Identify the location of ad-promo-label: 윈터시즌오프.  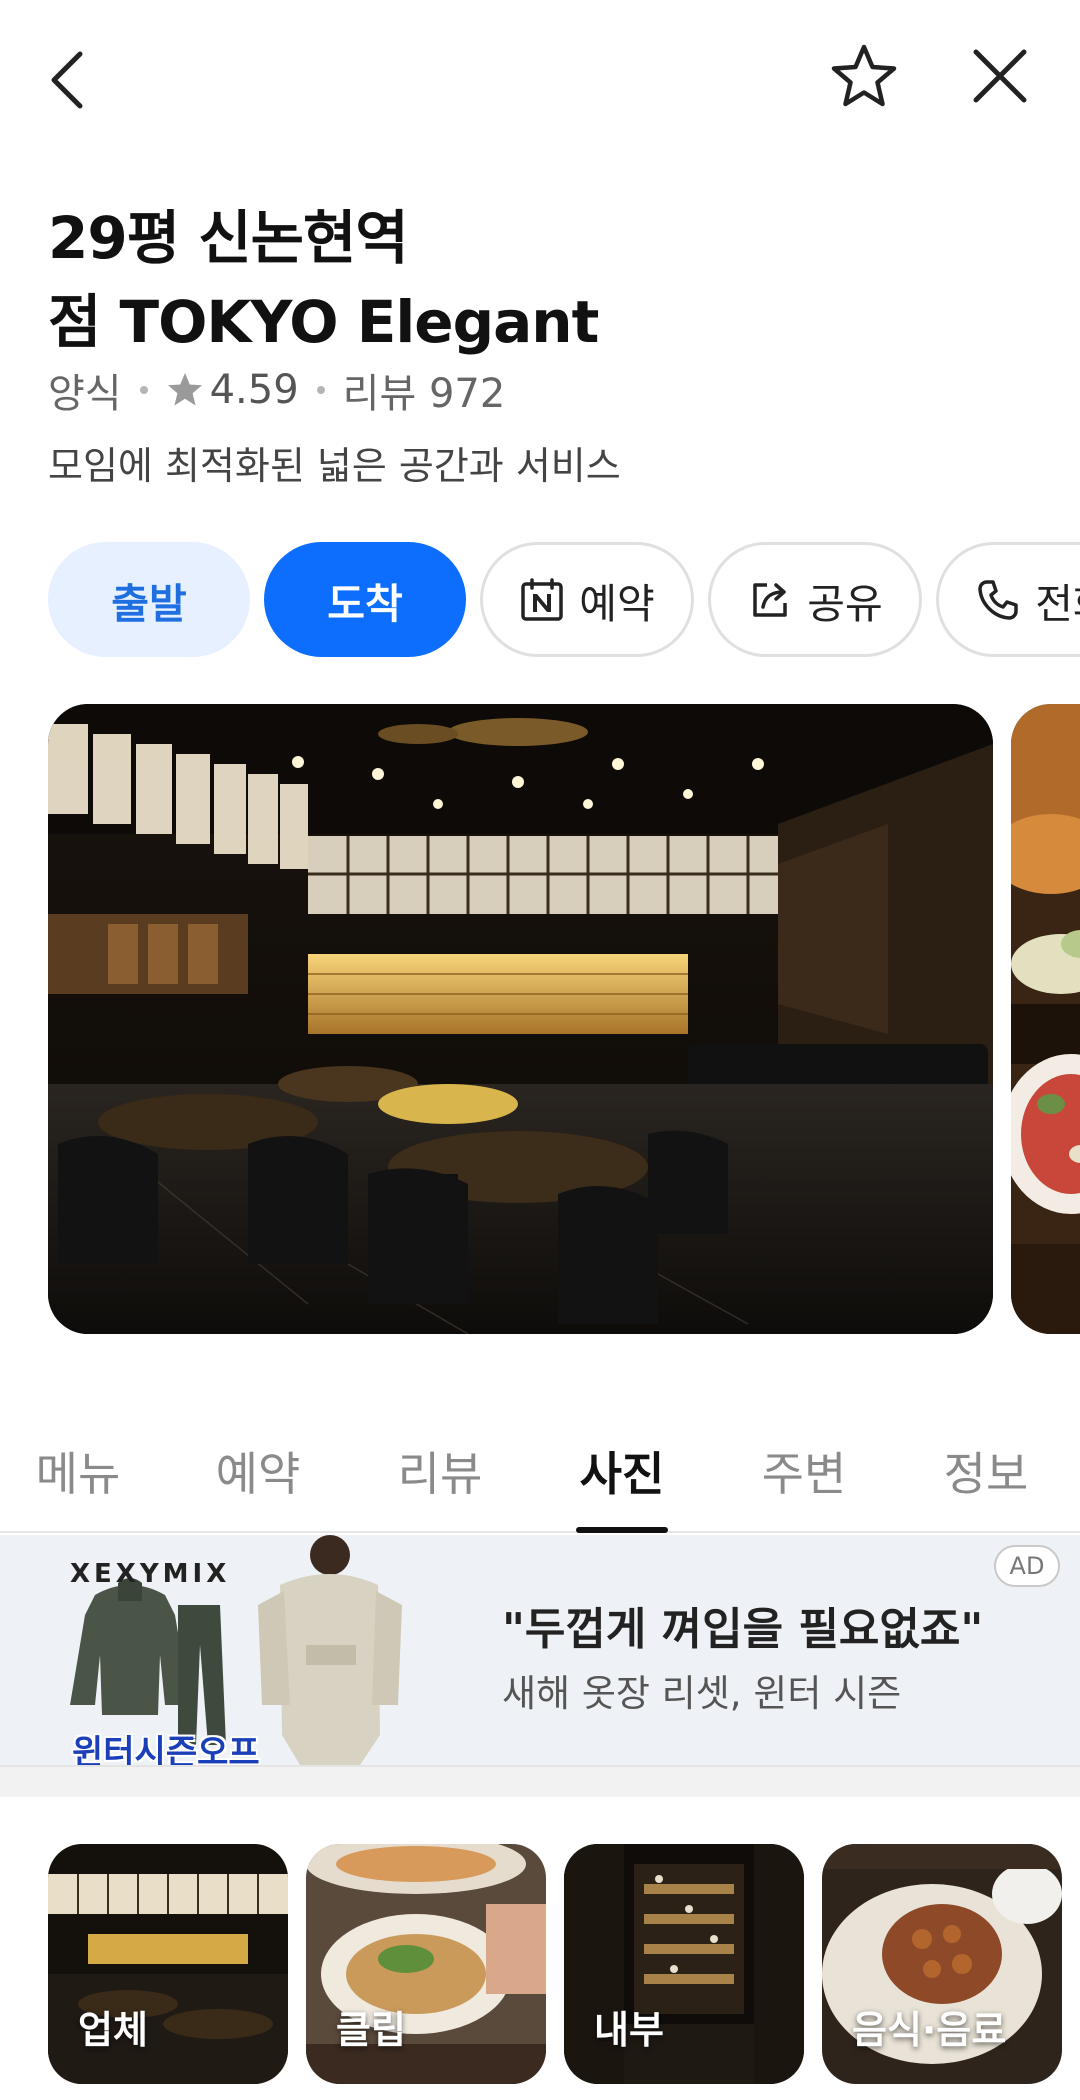
(166, 1749).